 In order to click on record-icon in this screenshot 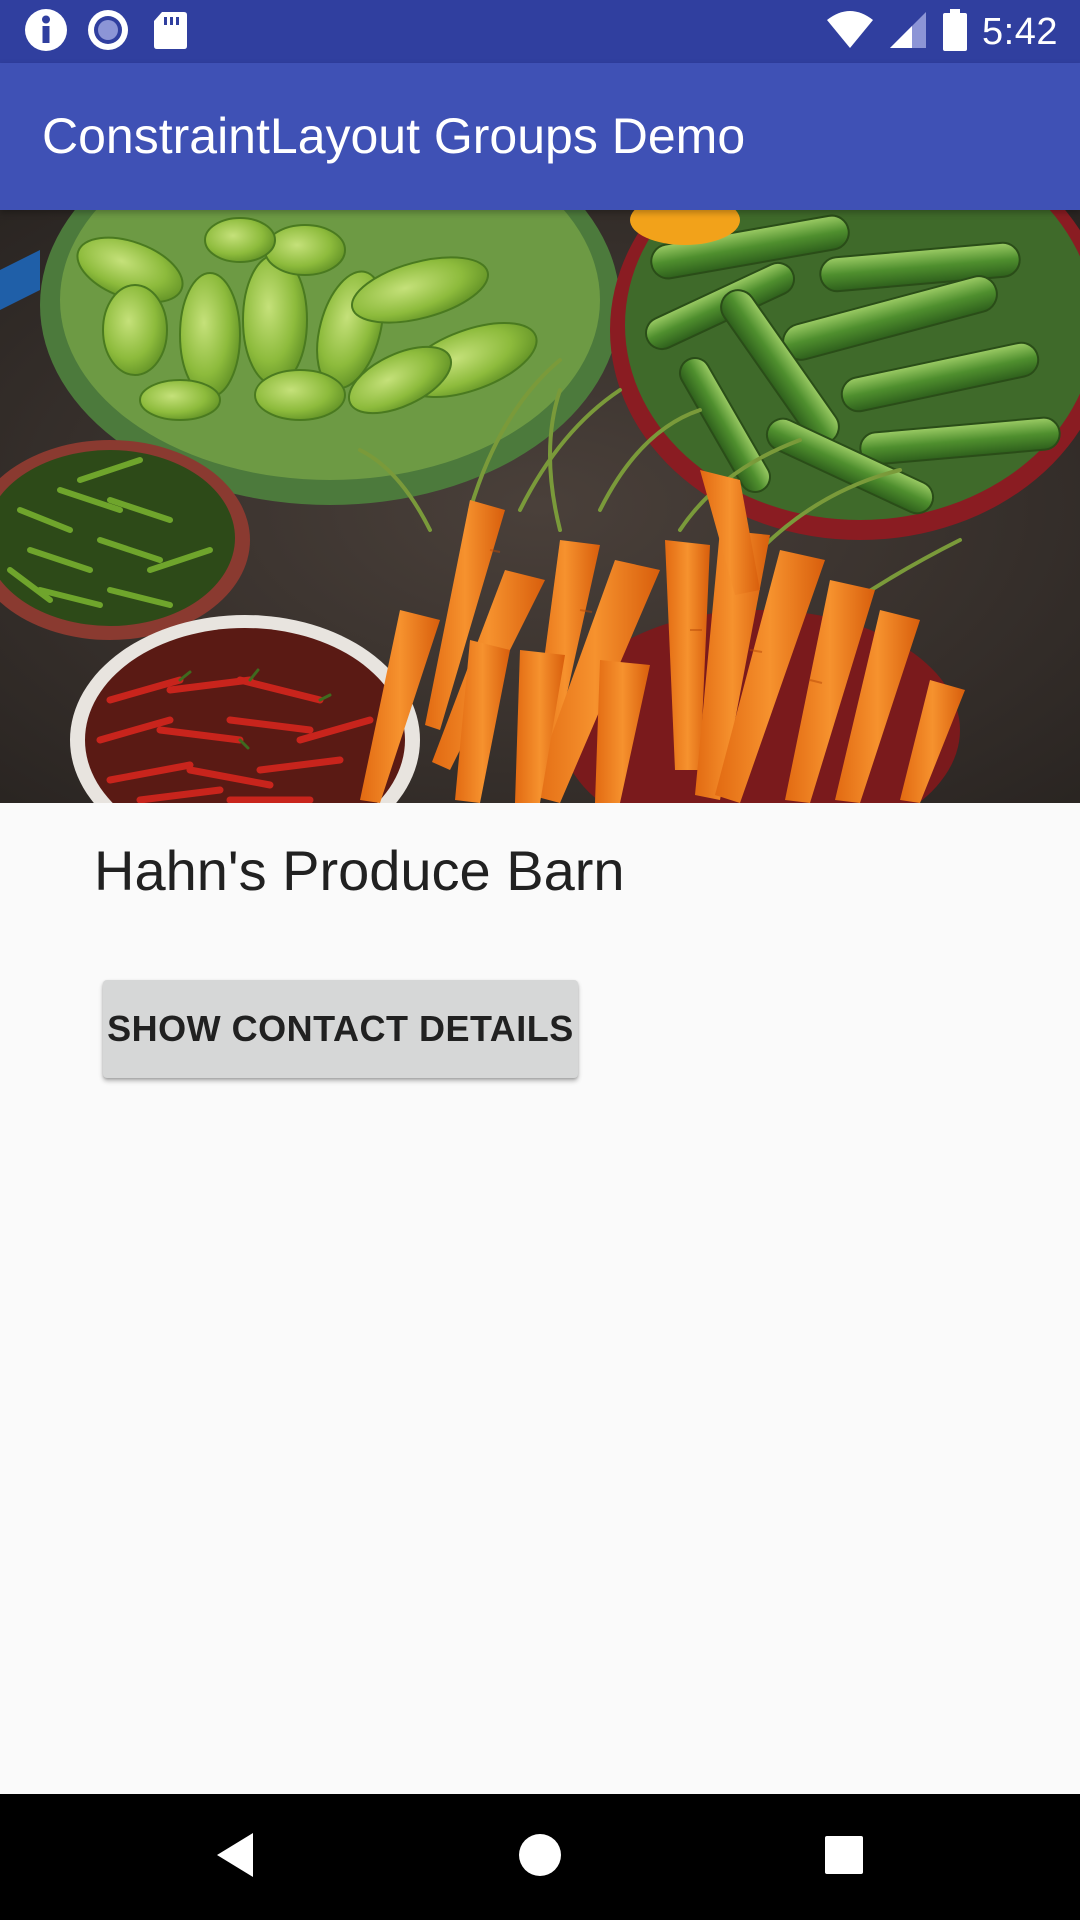, I will do `click(108, 32)`.